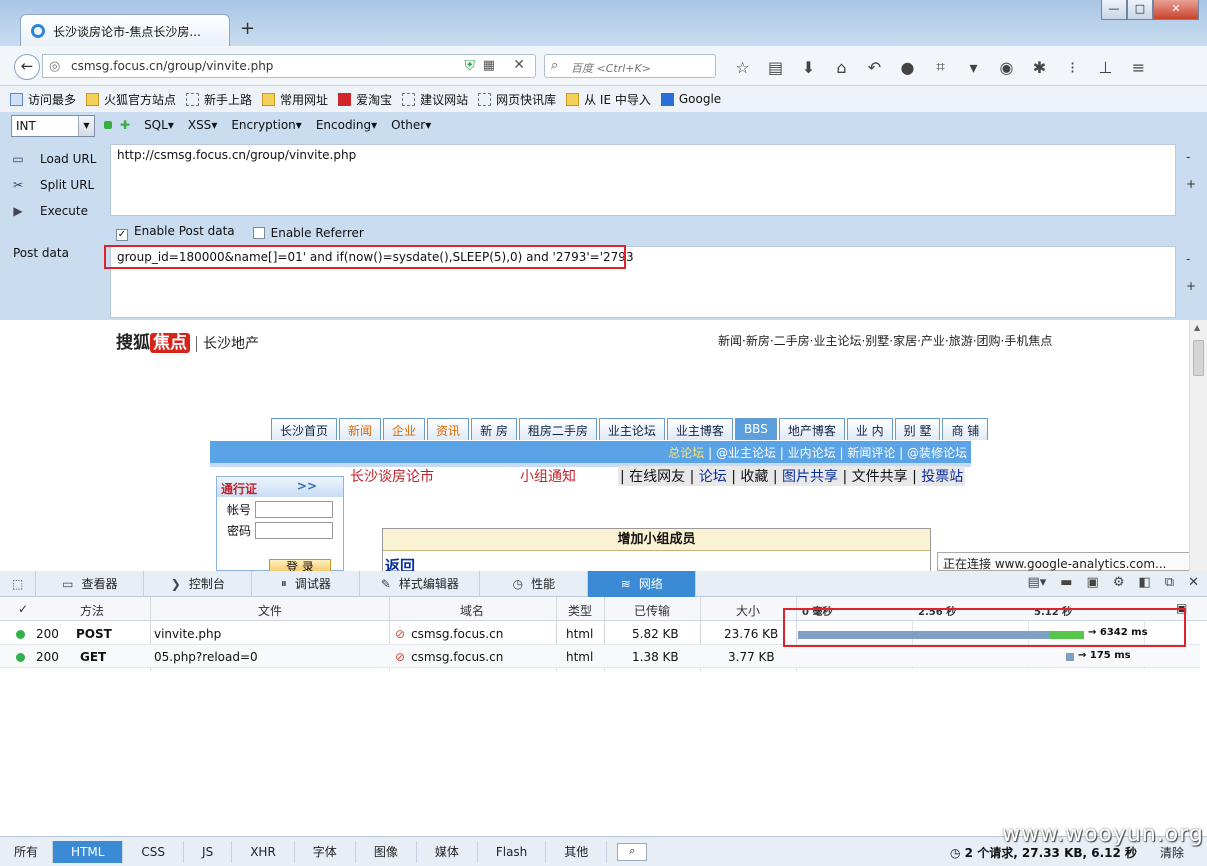 This screenshot has height=866, width=1207. Describe the element at coordinates (885, 340) in the screenshot. I see `top-nav-links: 新闻·新房·二手房·业主论坛·别墅·家居·产业·旅游·团购·手机焦点` at that location.